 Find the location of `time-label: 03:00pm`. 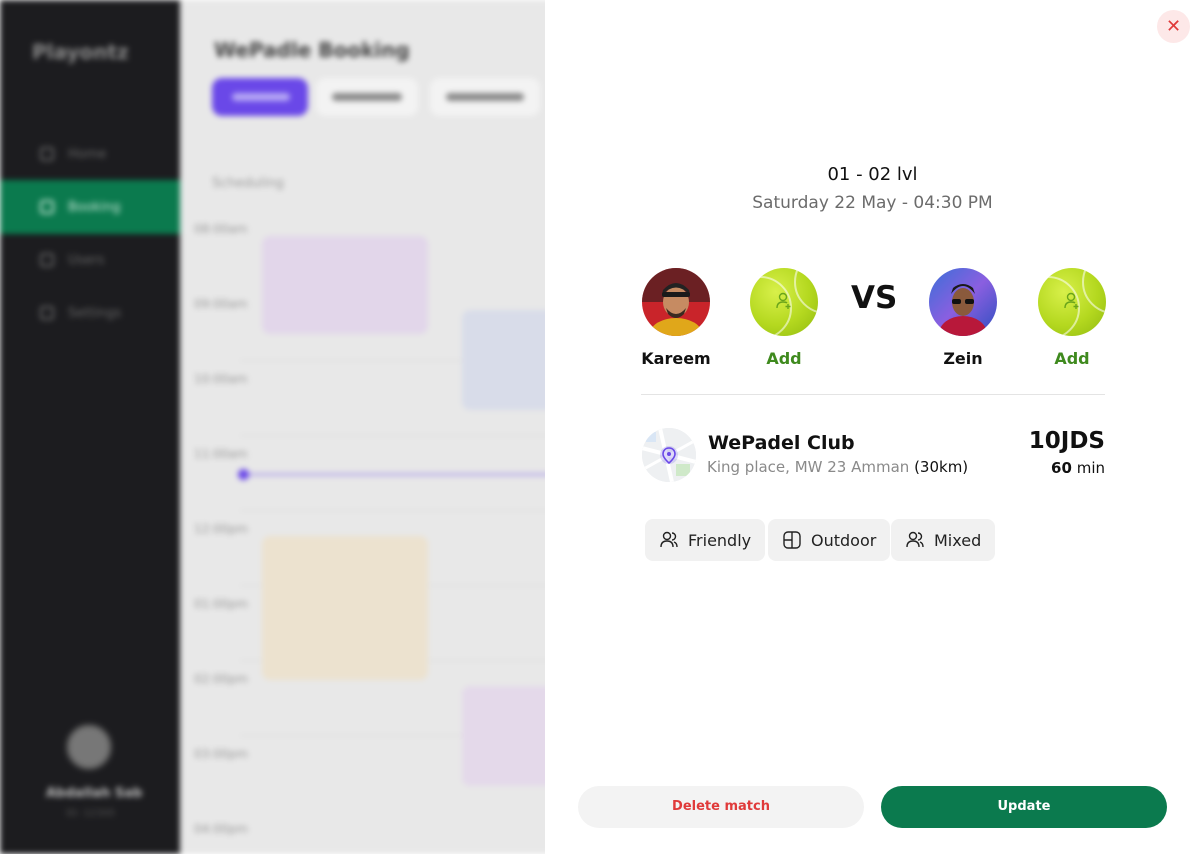

time-label: 03:00pm is located at coordinates (221, 754).